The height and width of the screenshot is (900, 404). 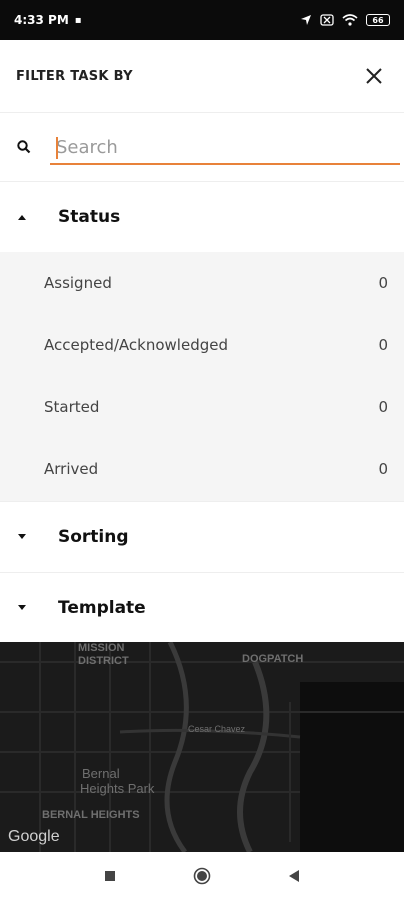 What do you see at coordinates (78, 20) in the screenshot?
I see `notification-icon: ▪` at bounding box center [78, 20].